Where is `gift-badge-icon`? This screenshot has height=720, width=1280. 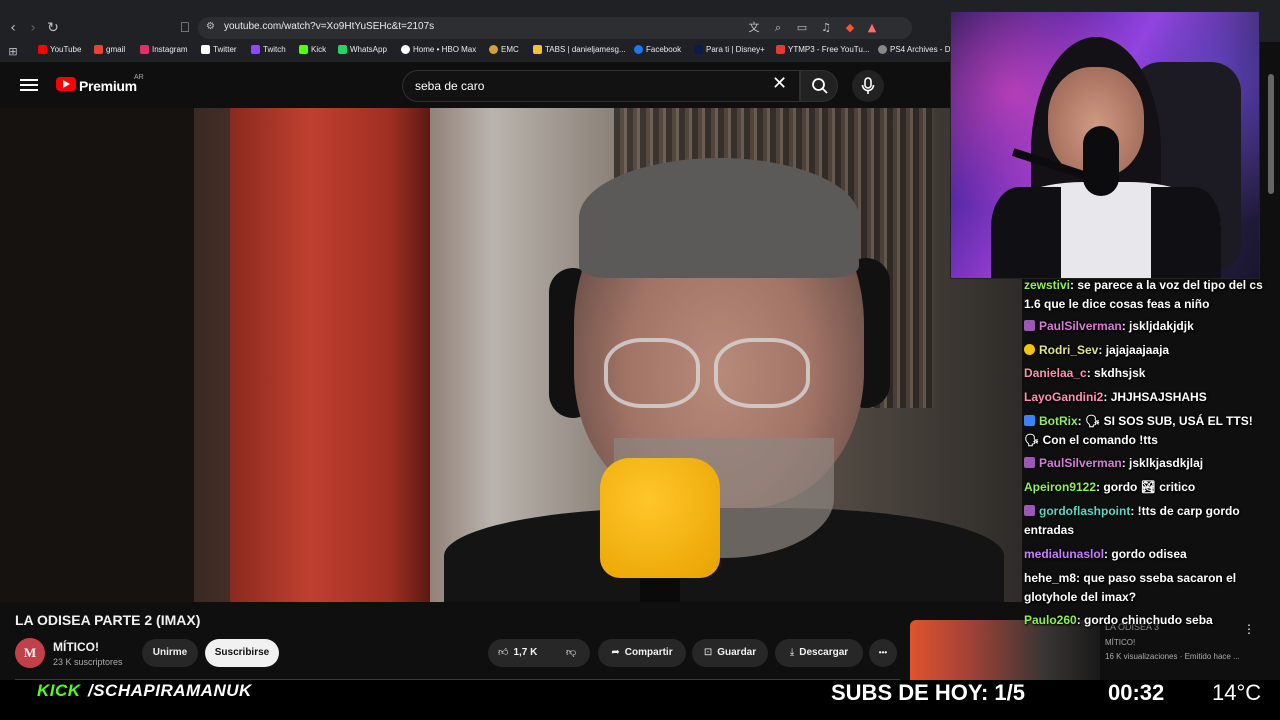 gift-badge-icon is located at coordinates (1029, 349).